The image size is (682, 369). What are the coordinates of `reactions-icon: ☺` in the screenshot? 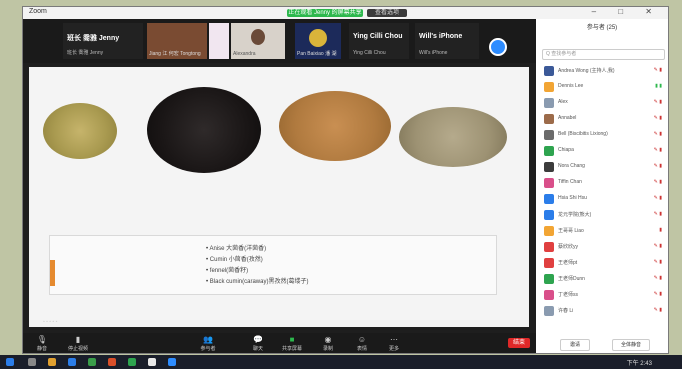 It's located at (362, 339).